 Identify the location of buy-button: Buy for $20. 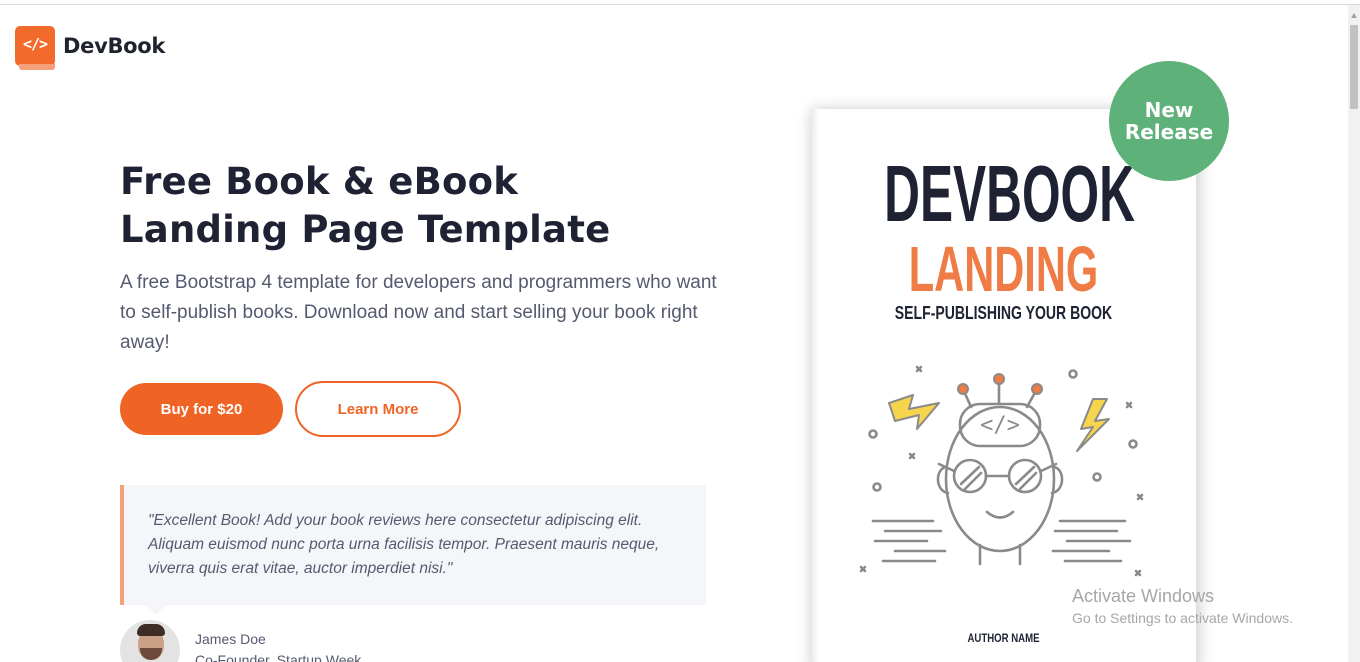
(201, 409).